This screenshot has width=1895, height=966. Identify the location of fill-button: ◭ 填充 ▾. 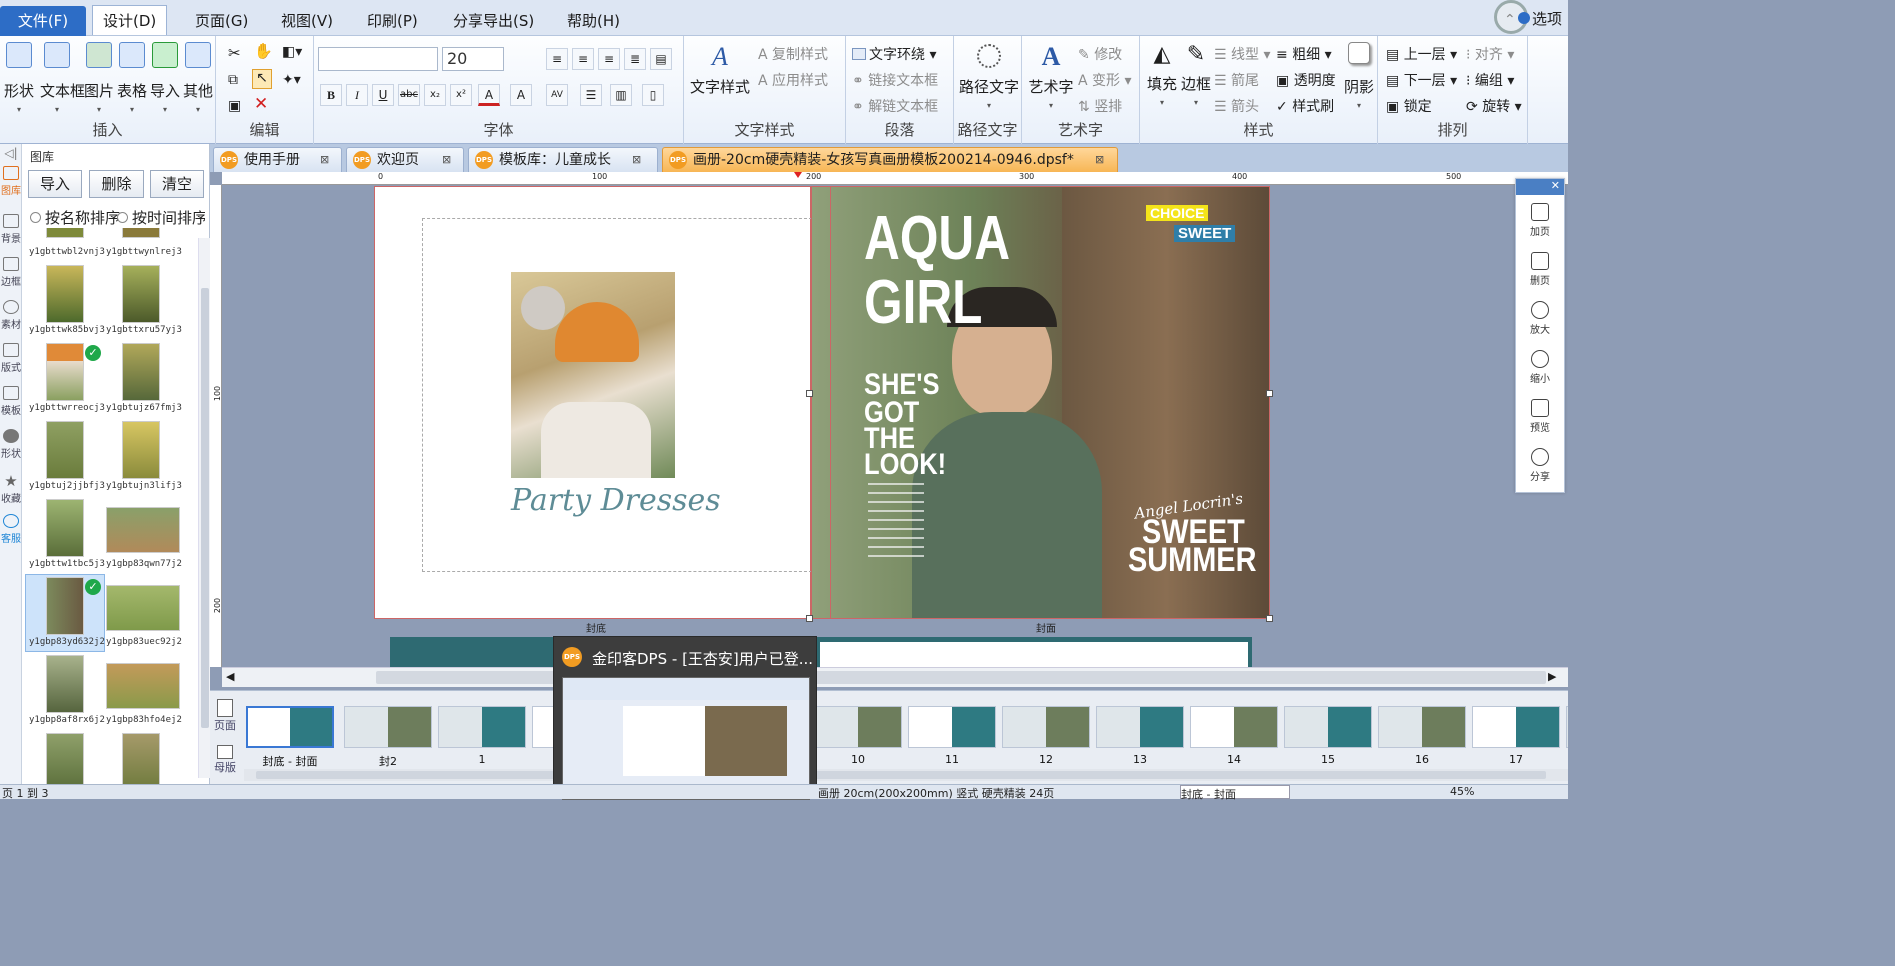
(1162, 74).